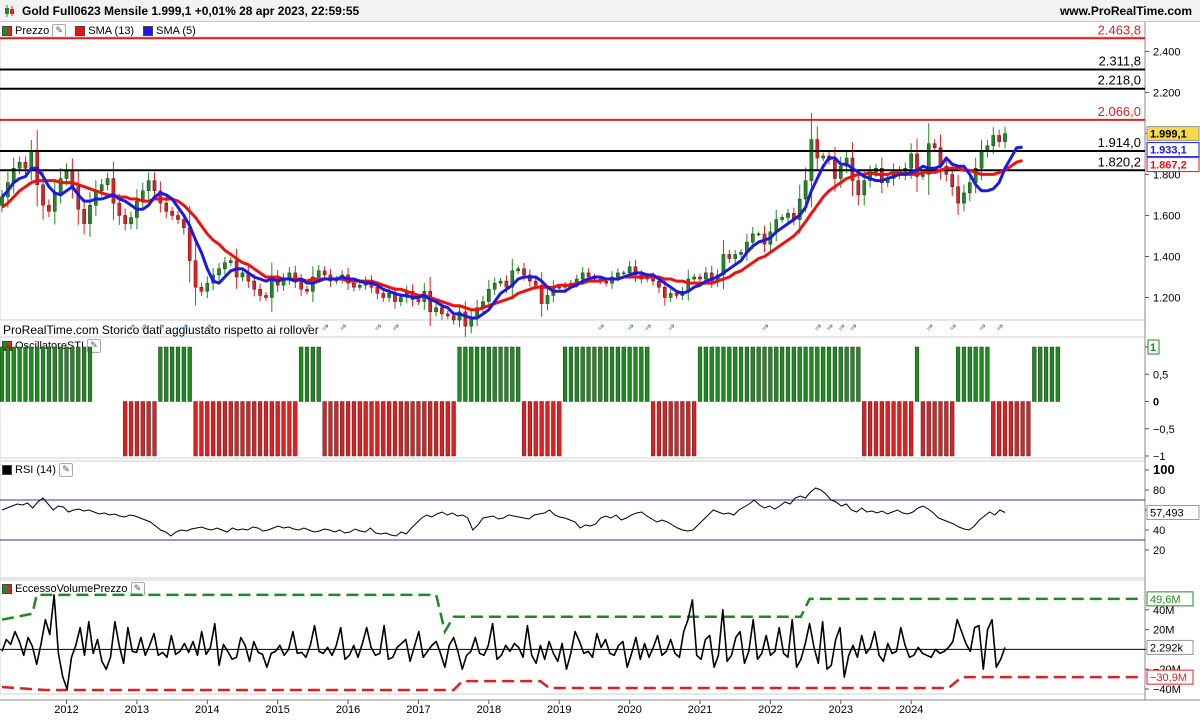 The image size is (1200, 720). What do you see at coordinates (700, 710) in the screenshot?
I see `x-tick-label: 2021` at bounding box center [700, 710].